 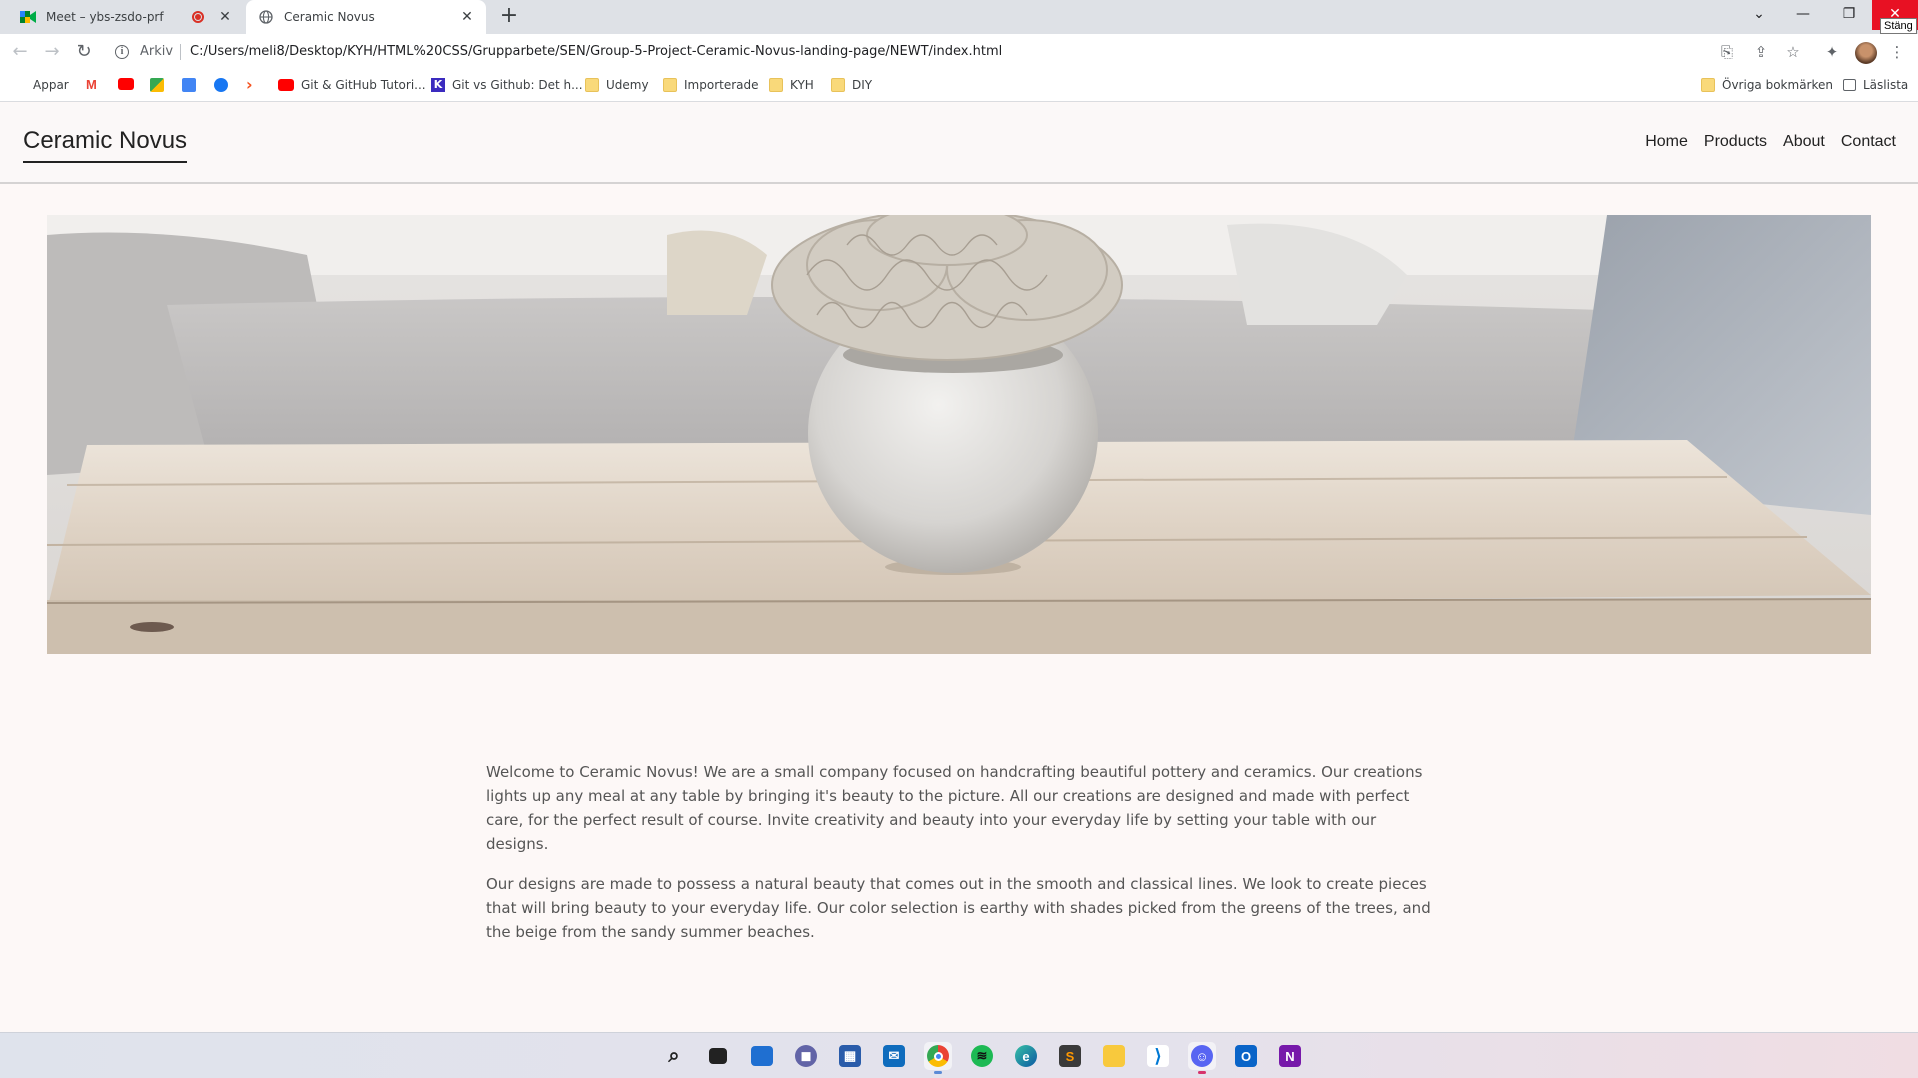 I want to click on chevron-bookmark: ›, so click(x=256, y=84).